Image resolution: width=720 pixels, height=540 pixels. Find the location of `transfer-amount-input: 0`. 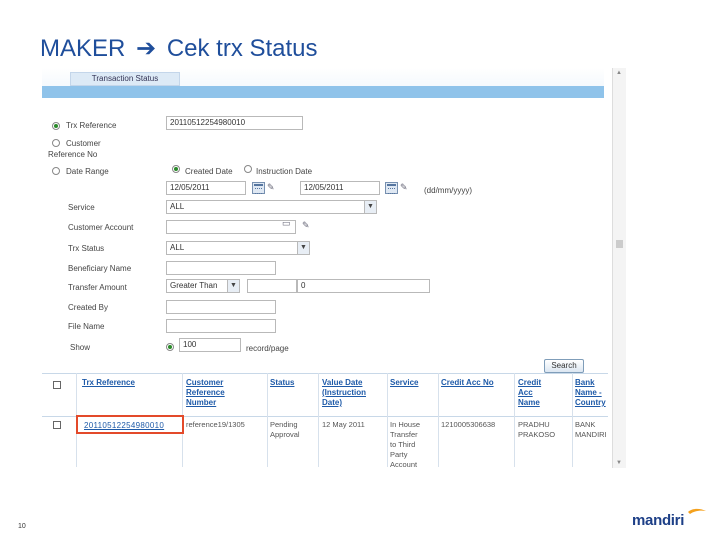

transfer-amount-input: 0 is located at coordinates (363, 286).